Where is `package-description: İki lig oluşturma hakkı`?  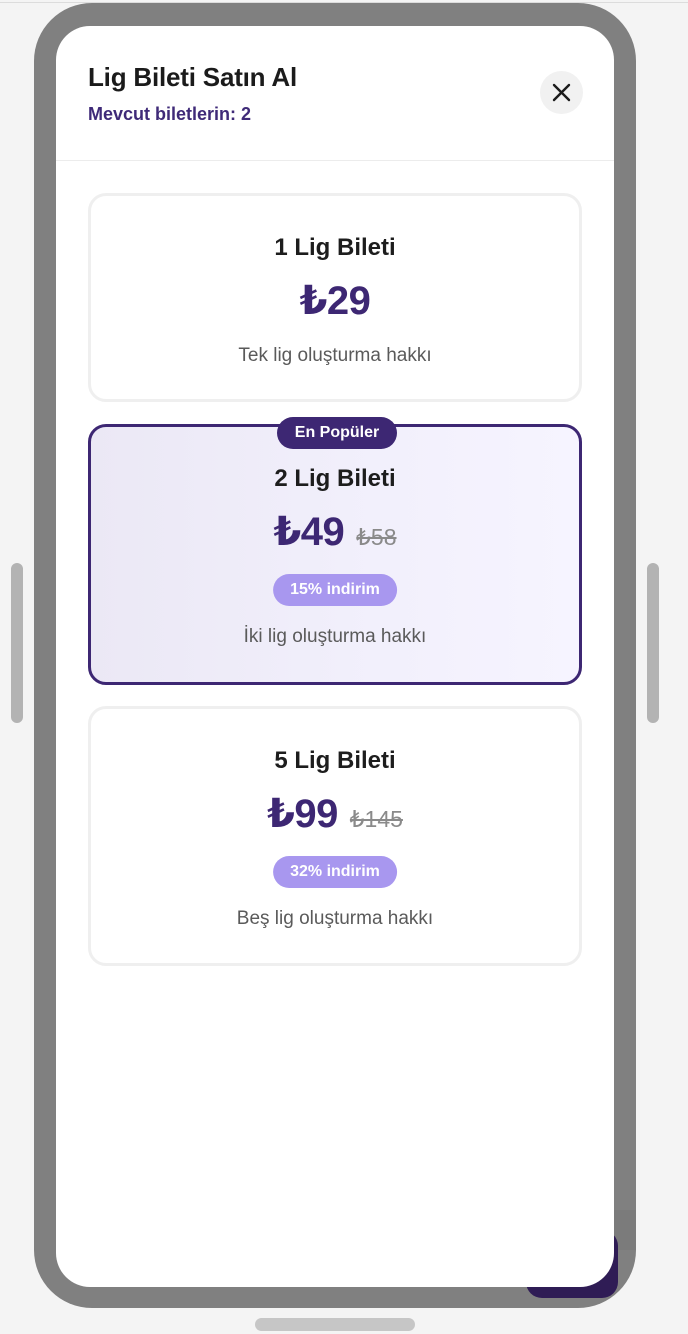
package-description: İki lig oluşturma hakkı is located at coordinates (335, 636).